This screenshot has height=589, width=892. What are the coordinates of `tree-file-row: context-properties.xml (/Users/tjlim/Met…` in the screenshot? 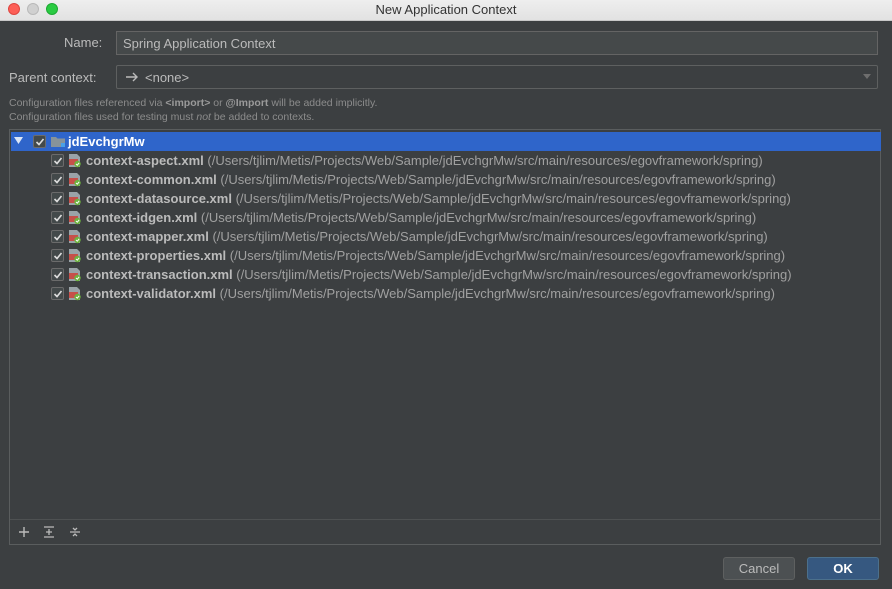 It's located at (446, 255).